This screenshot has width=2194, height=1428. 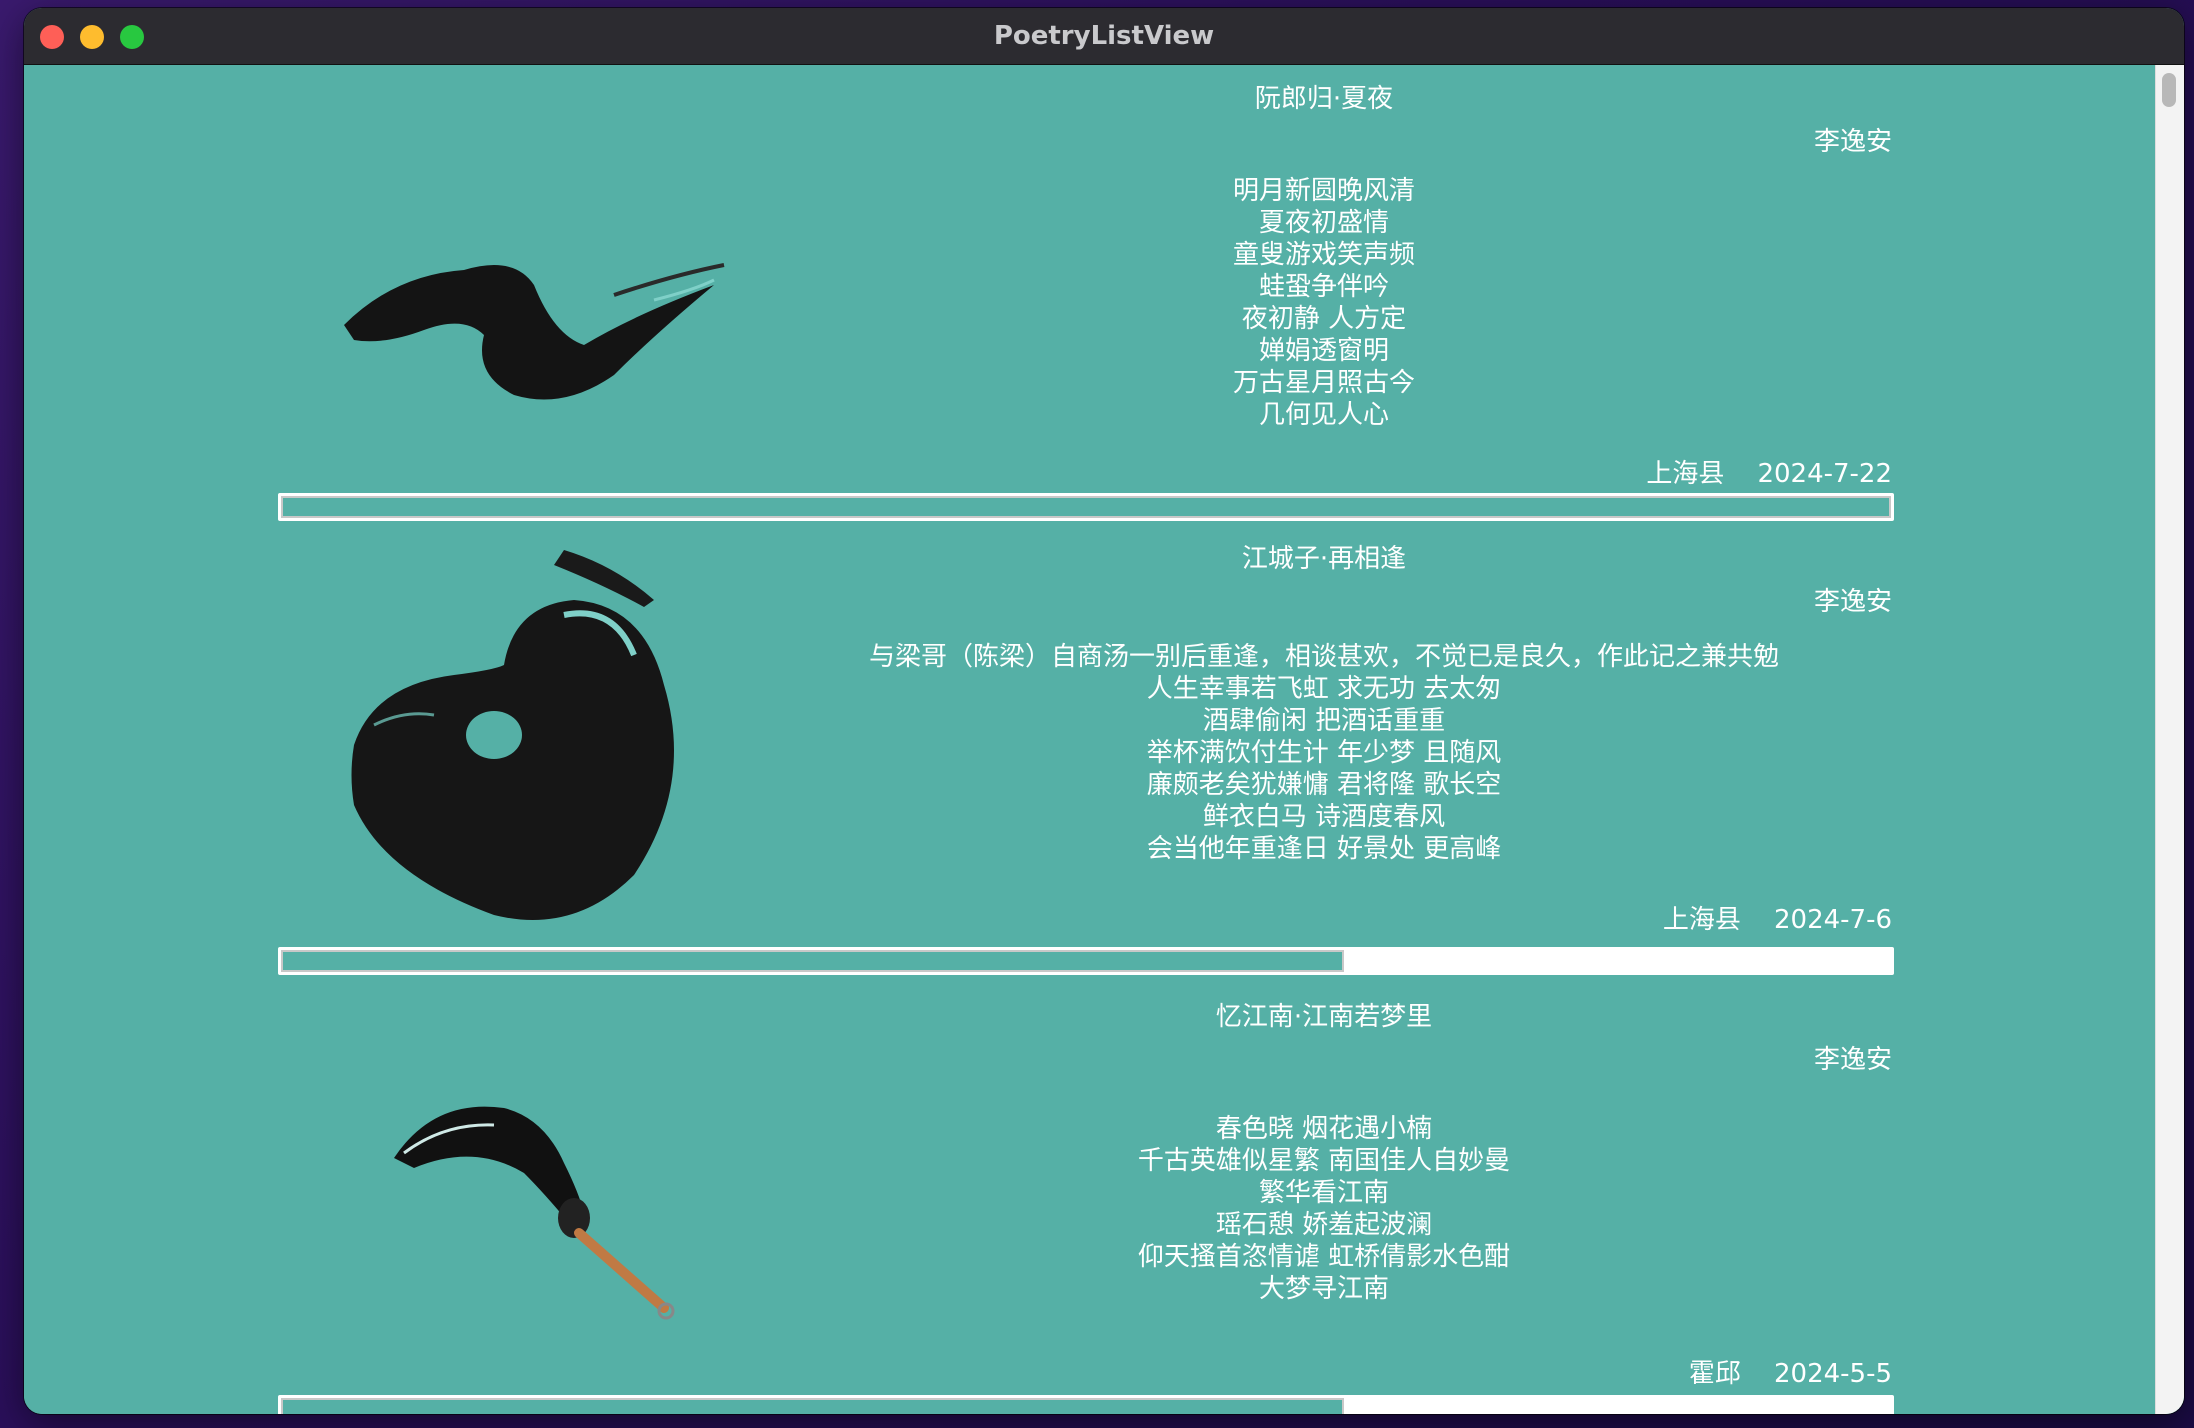 What do you see at coordinates (1324, 1225) in the screenshot?
I see `poem-line: 瑶石憩 娇羞起波澜` at bounding box center [1324, 1225].